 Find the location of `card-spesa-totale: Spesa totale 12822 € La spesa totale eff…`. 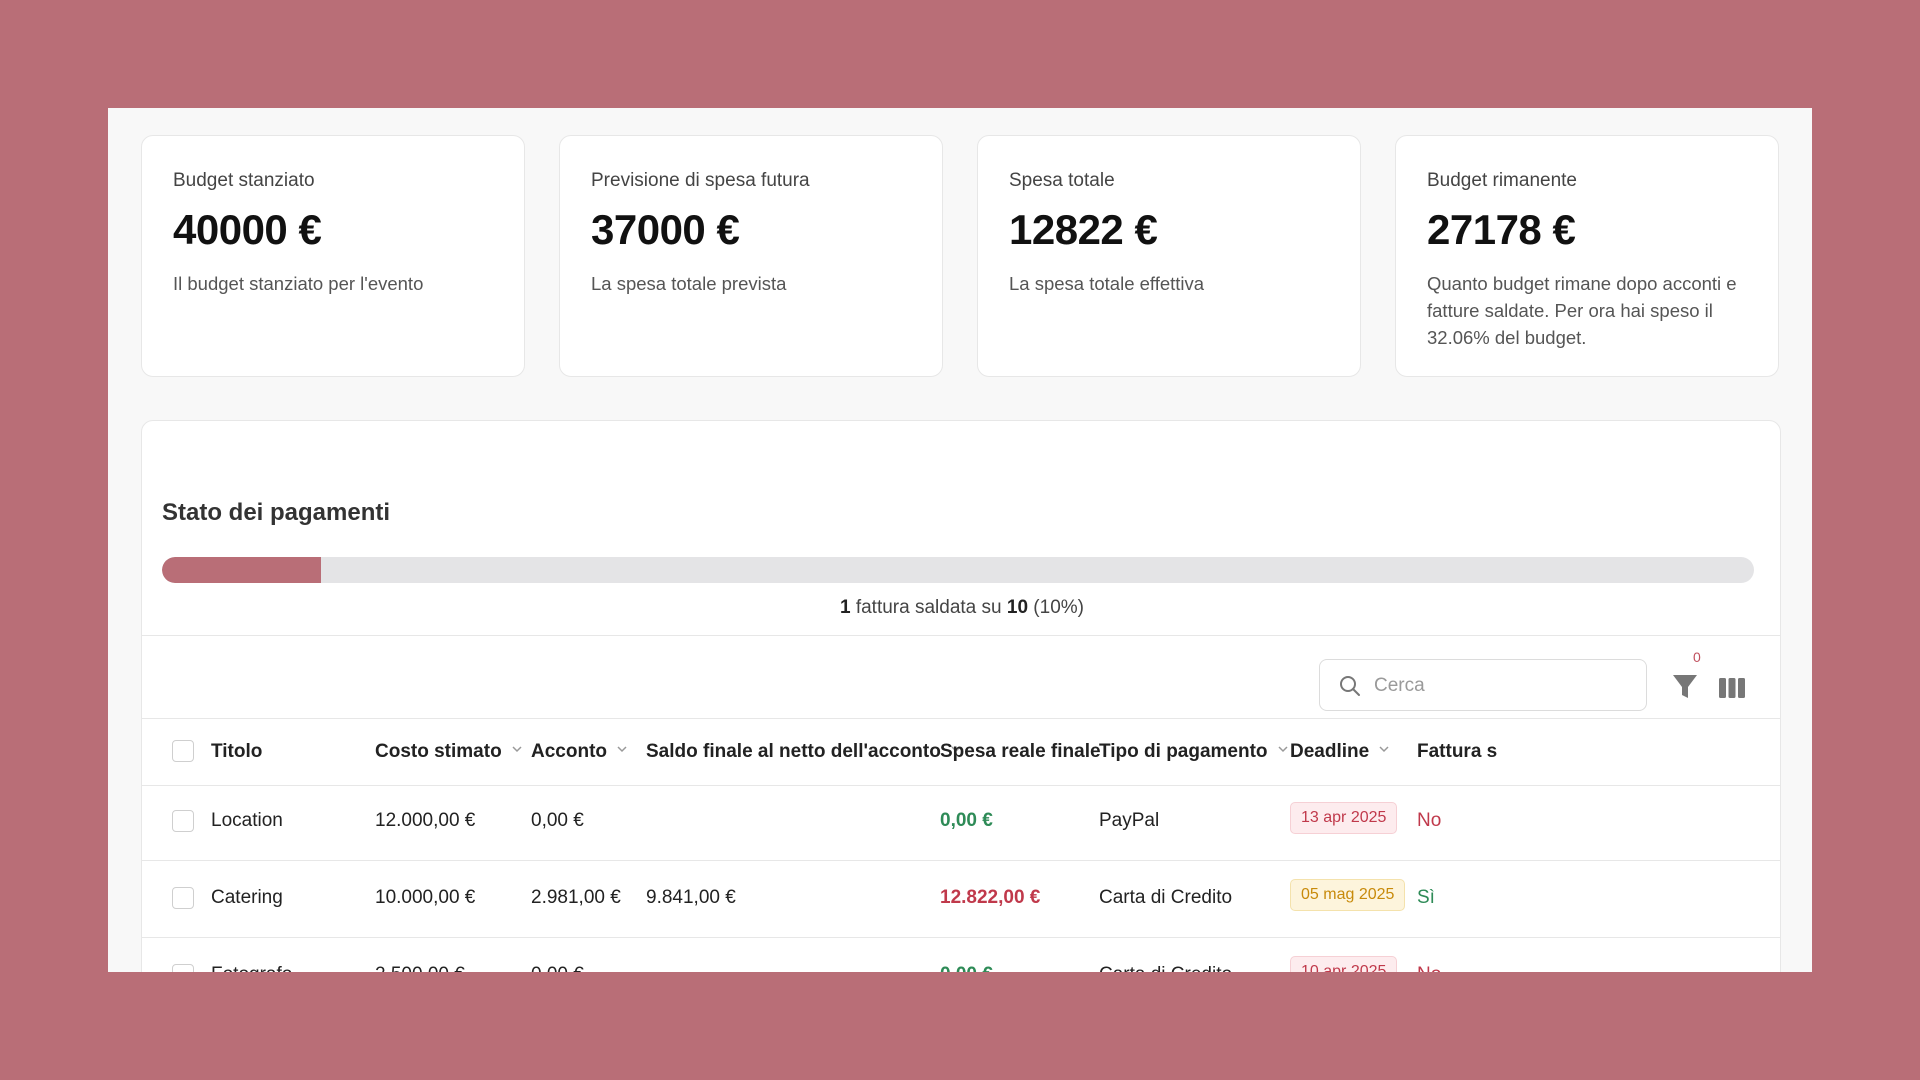

card-spesa-totale: Spesa totale 12822 € La spesa totale eff… is located at coordinates (1169, 256).